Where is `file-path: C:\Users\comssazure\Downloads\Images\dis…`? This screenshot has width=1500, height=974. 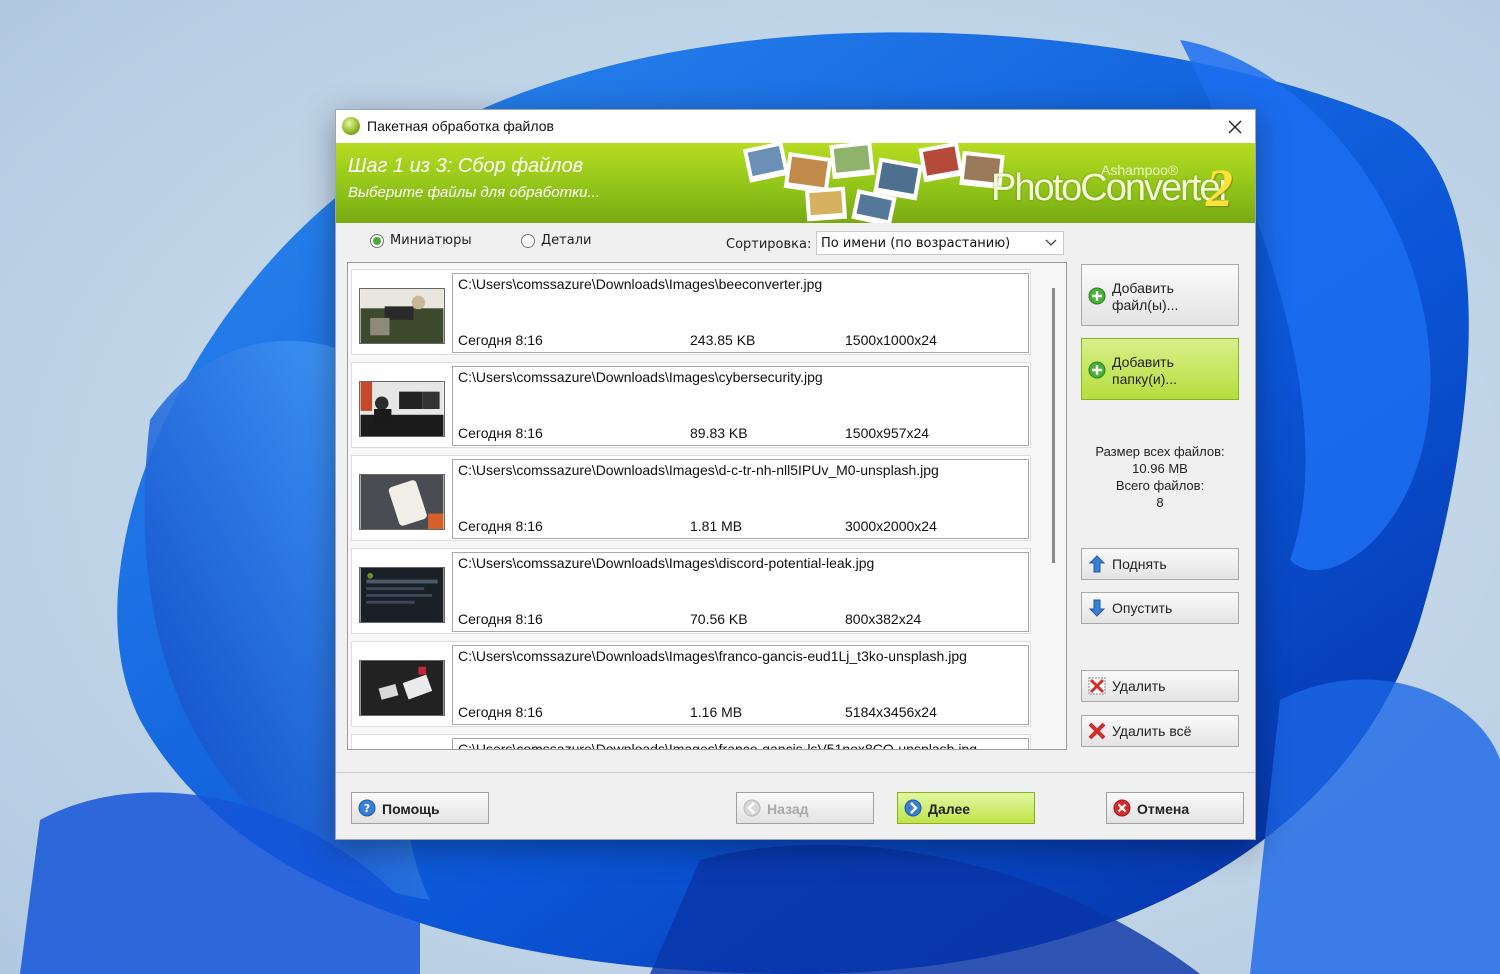
file-path: C:\Users\comssazure\Downloads\Images\dis… is located at coordinates (666, 563).